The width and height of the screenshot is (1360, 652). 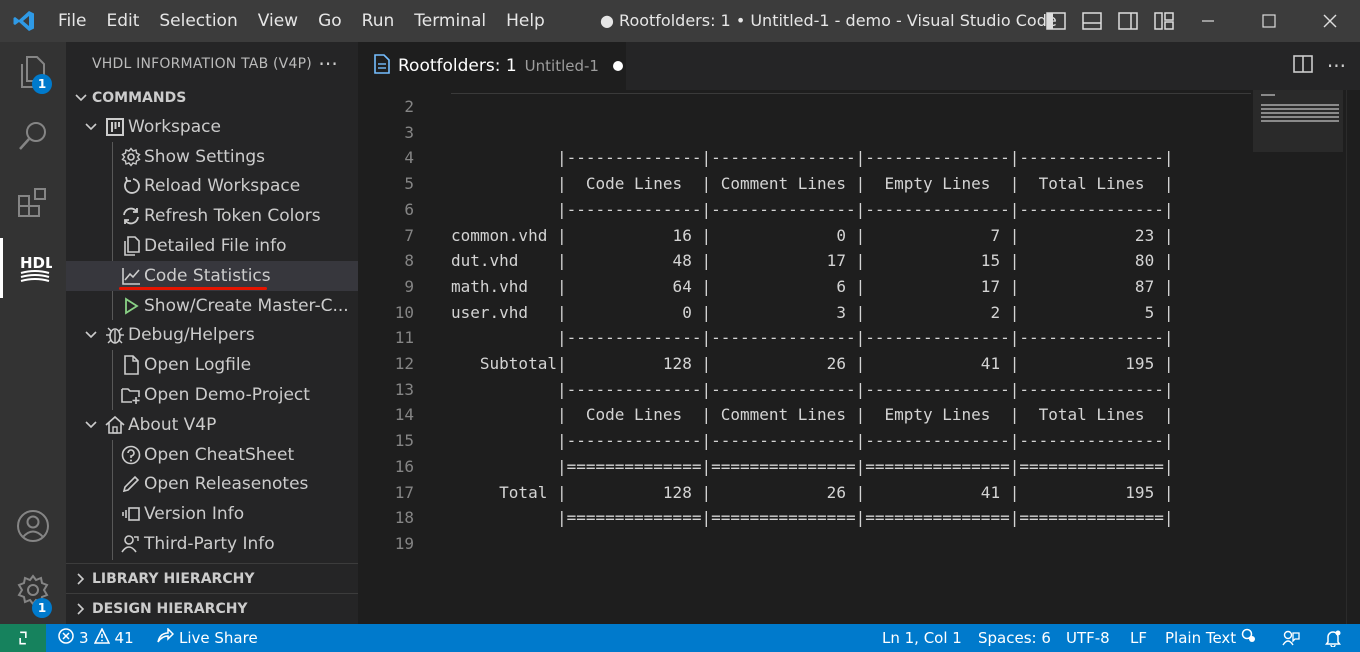 I want to click on tree-item-open-releasenotes: Open Releasenotes, so click(x=212, y=485).